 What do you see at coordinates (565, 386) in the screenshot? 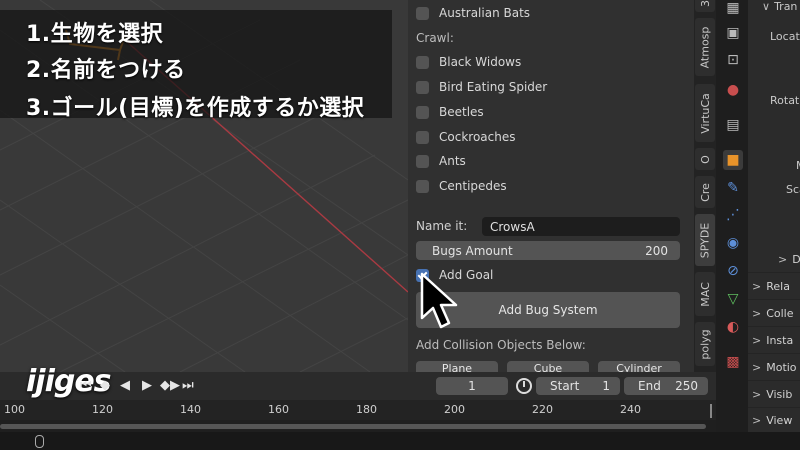
I see `start-label: Start` at bounding box center [565, 386].